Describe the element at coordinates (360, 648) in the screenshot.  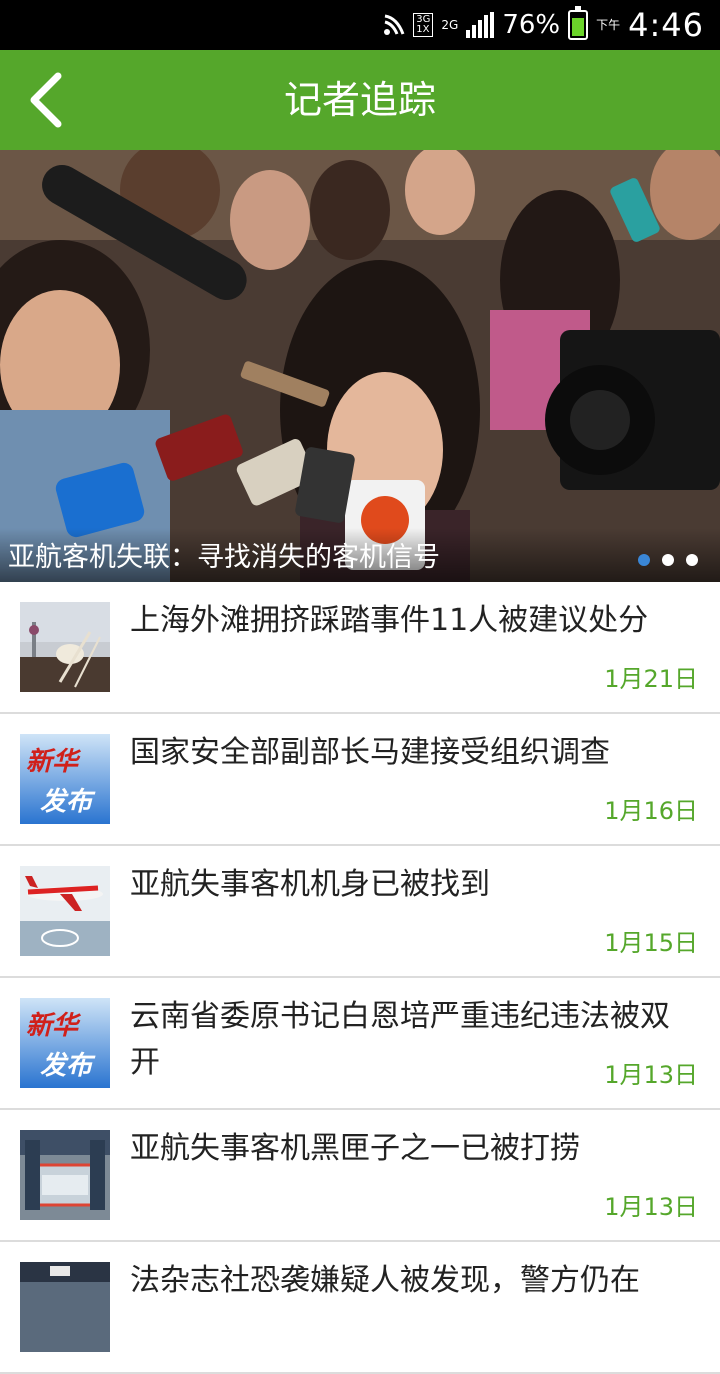
I see `news-item: 上海外滩拥挤踩踏事件11人被建议处分 1月21日` at that location.